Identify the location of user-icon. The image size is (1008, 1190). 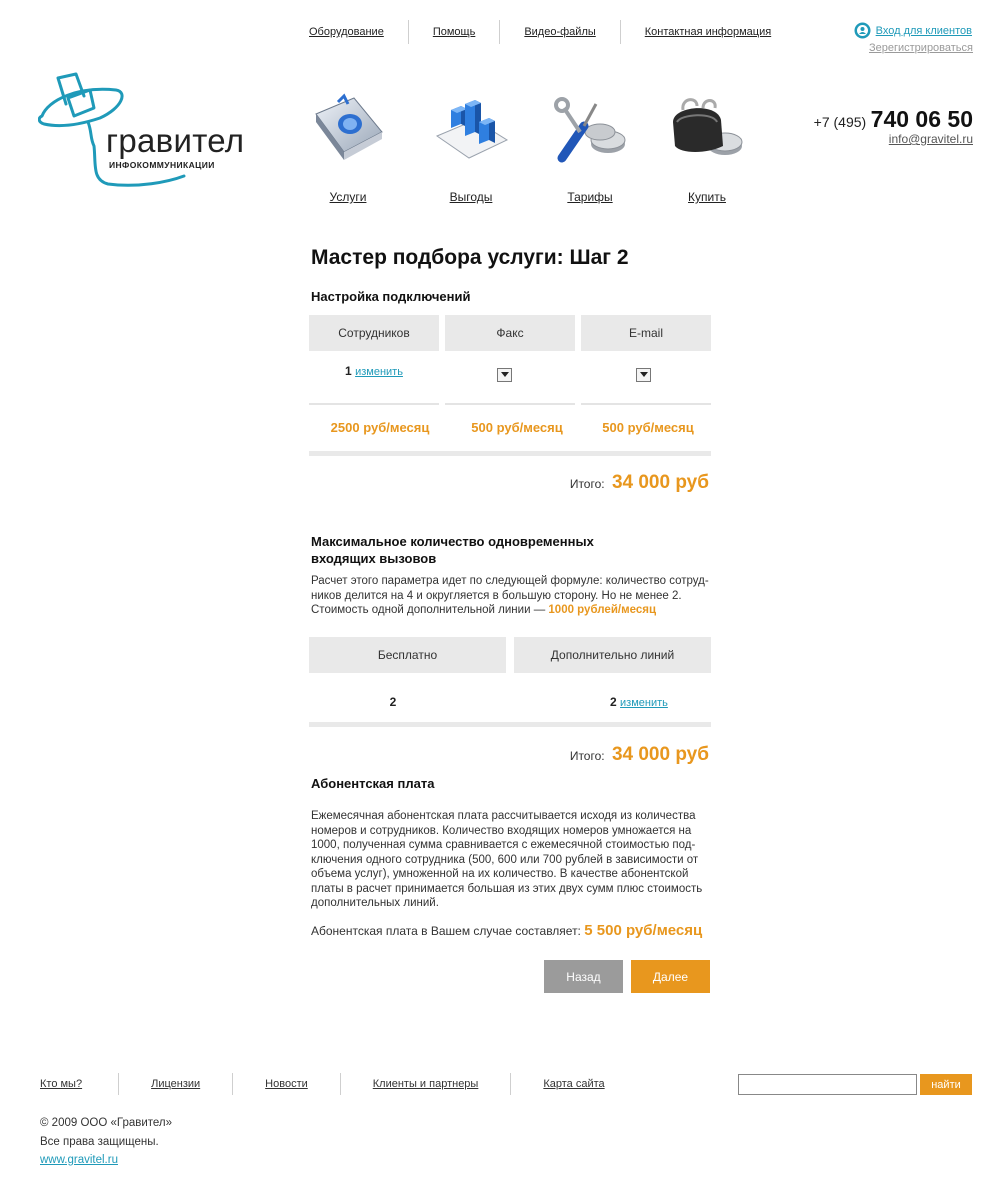
(862, 30).